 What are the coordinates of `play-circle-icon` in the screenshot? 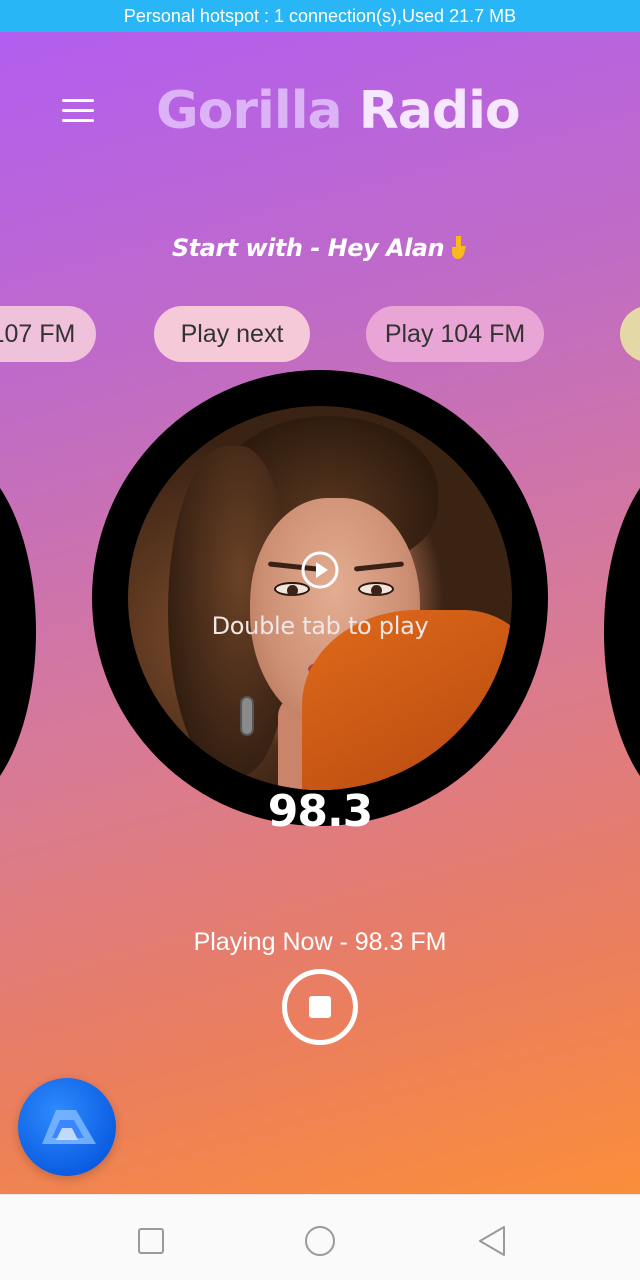 It's located at (320, 570).